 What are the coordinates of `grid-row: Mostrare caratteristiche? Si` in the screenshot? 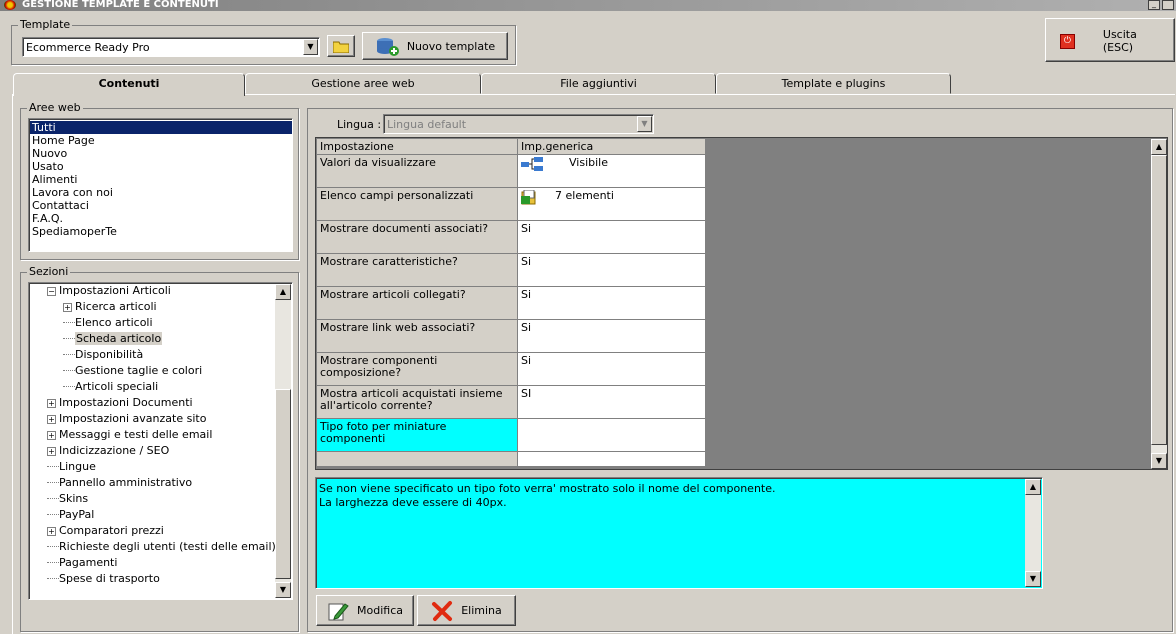 It's located at (511, 270).